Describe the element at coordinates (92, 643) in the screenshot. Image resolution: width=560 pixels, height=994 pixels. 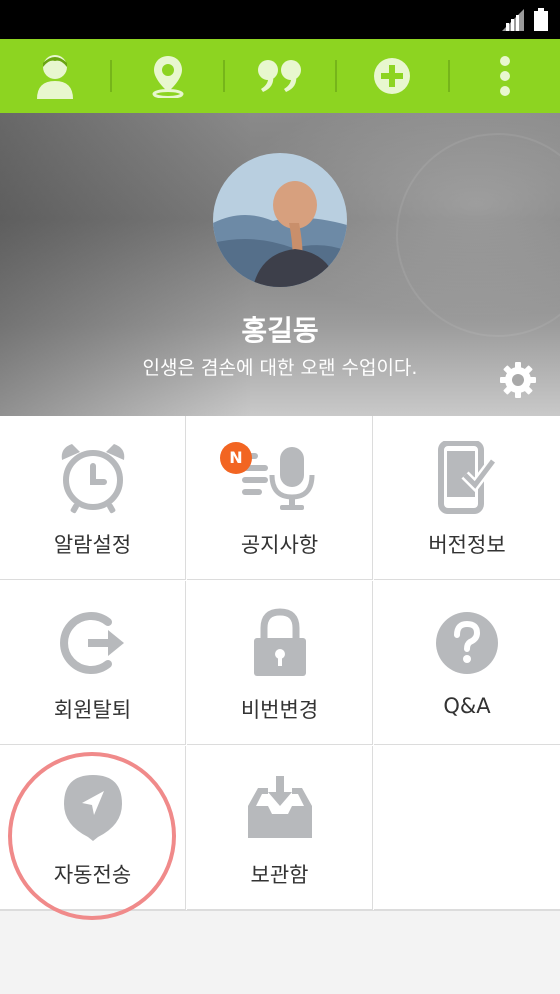
I see `logout-icon` at that location.